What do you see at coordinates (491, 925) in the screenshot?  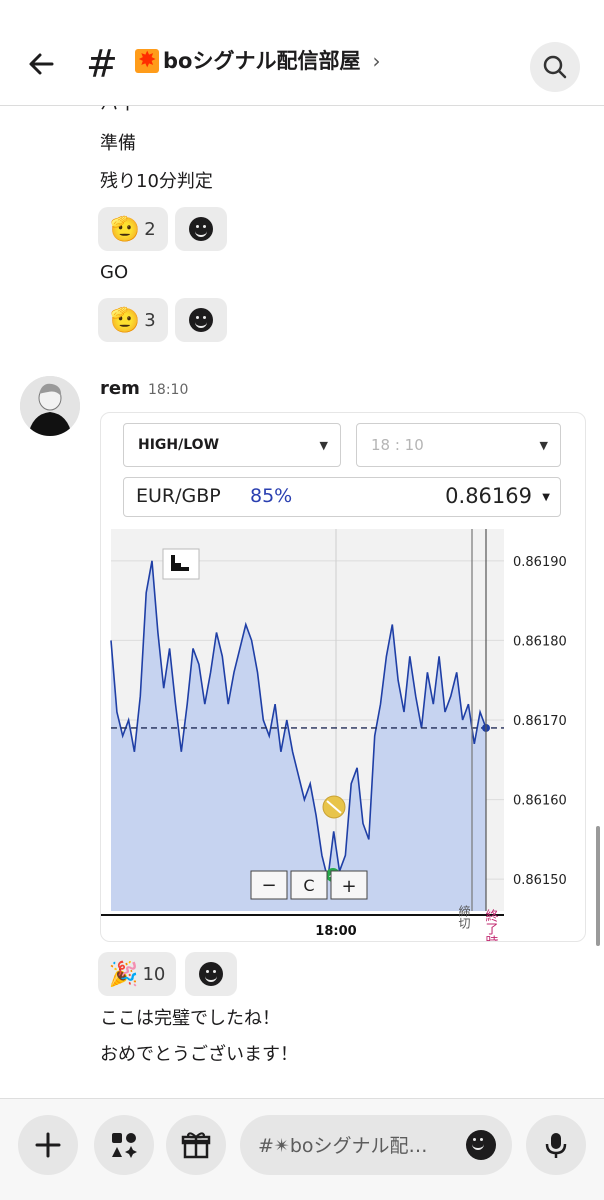 I see `end-time-label: 終了時刻` at bounding box center [491, 925].